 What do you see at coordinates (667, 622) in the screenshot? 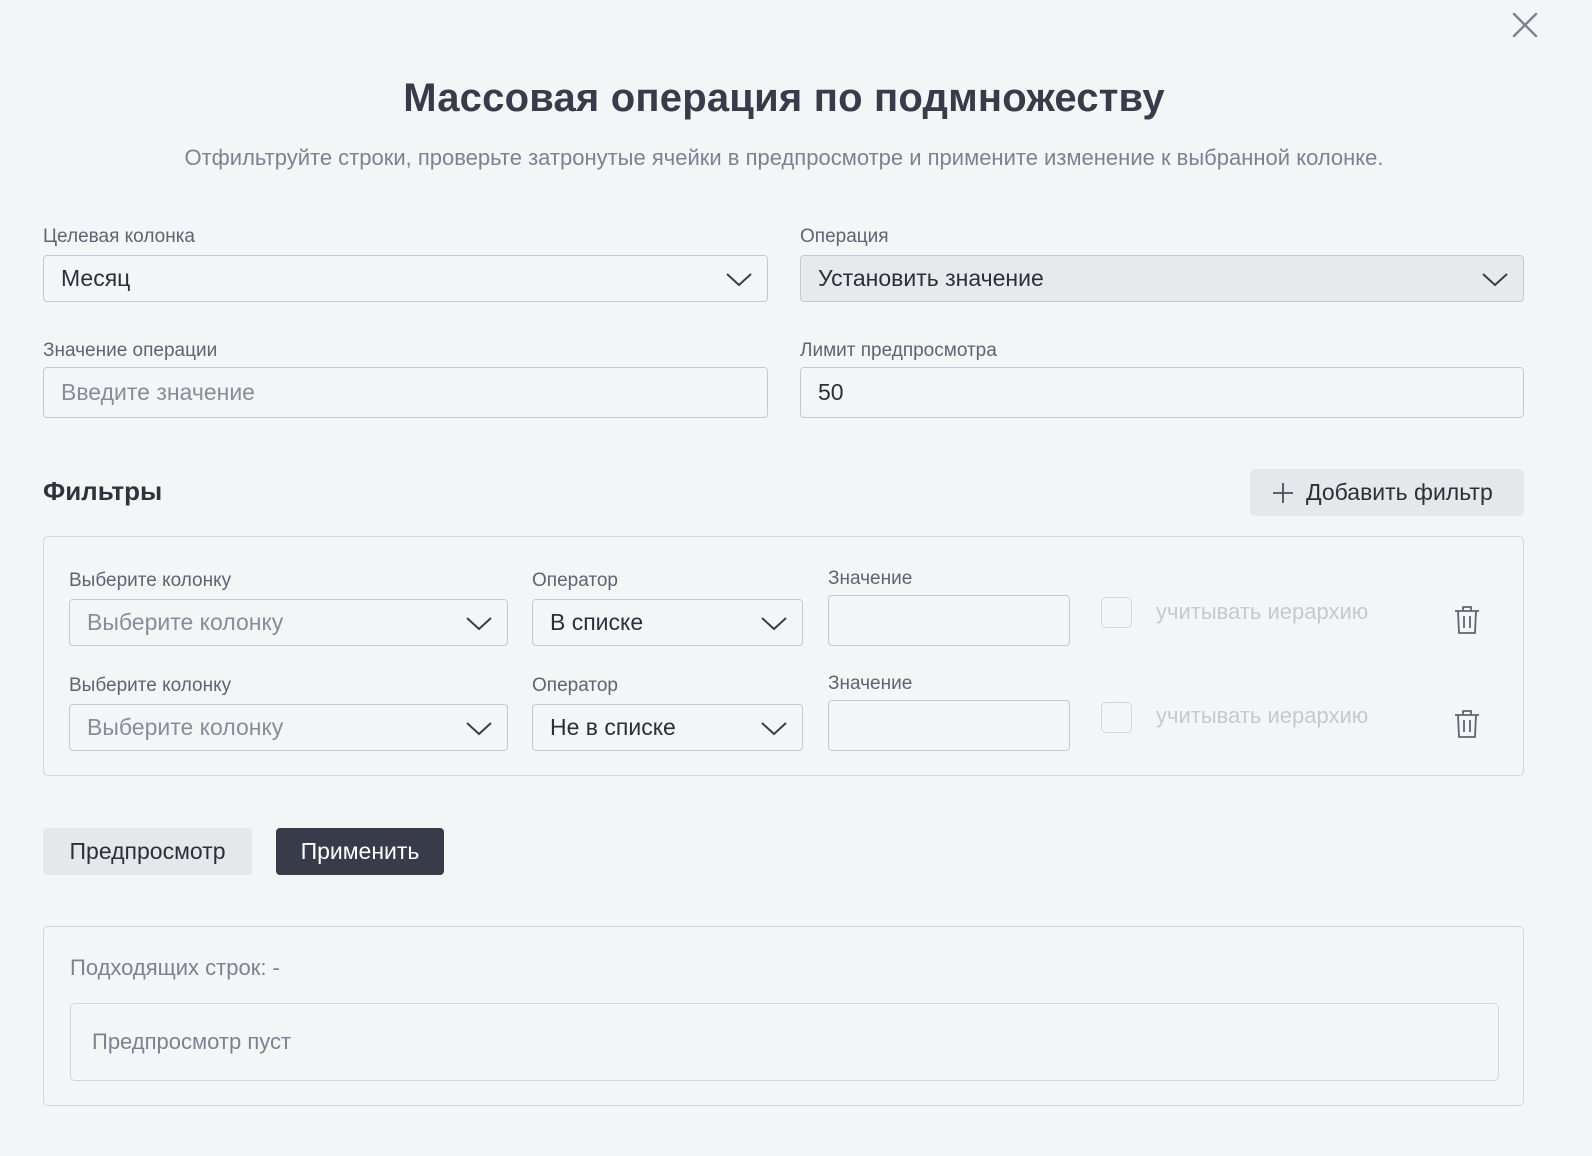
I see `filter-operator-select: В списке` at bounding box center [667, 622].